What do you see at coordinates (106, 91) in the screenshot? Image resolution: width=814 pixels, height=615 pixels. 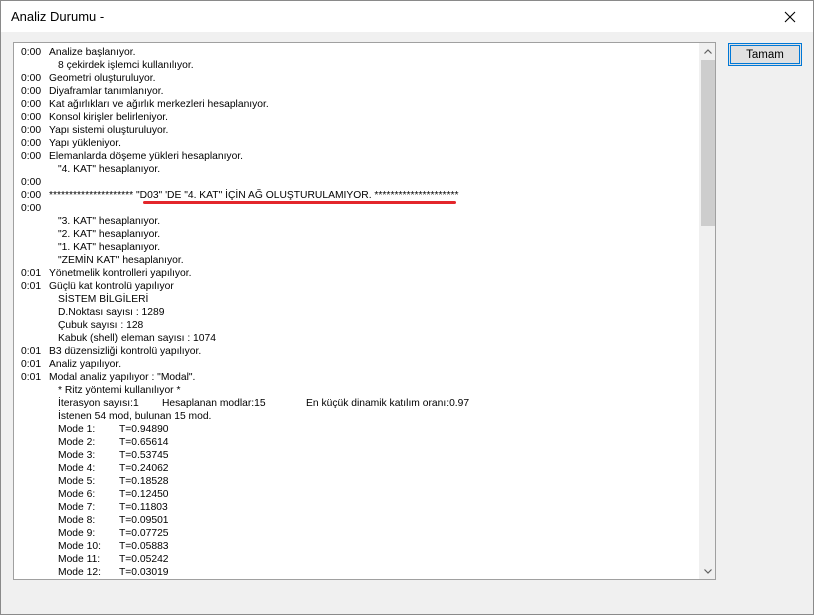 I see `log-message: Diyaframlar tanımlanıyor.` at bounding box center [106, 91].